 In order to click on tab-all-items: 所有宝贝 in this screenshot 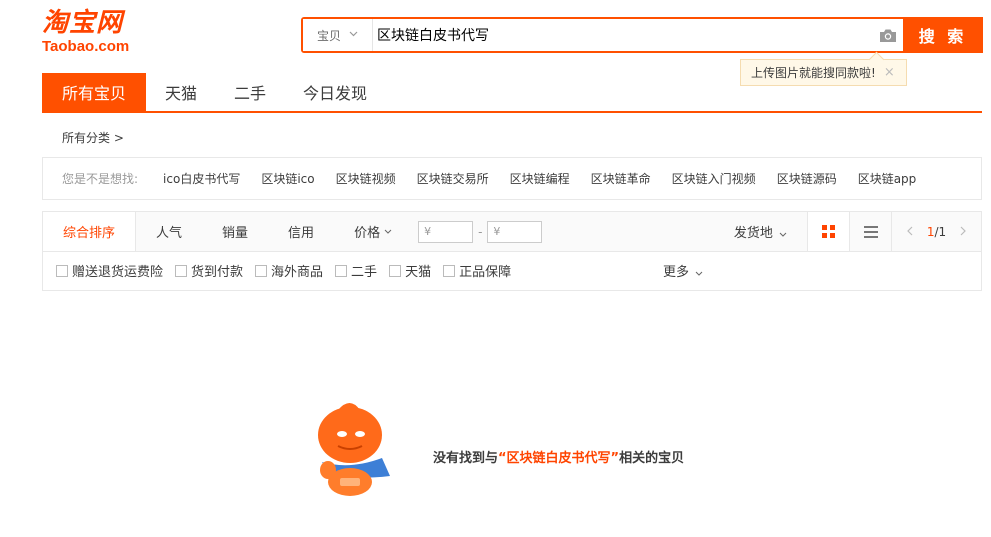, I will do `click(94, 92)`.